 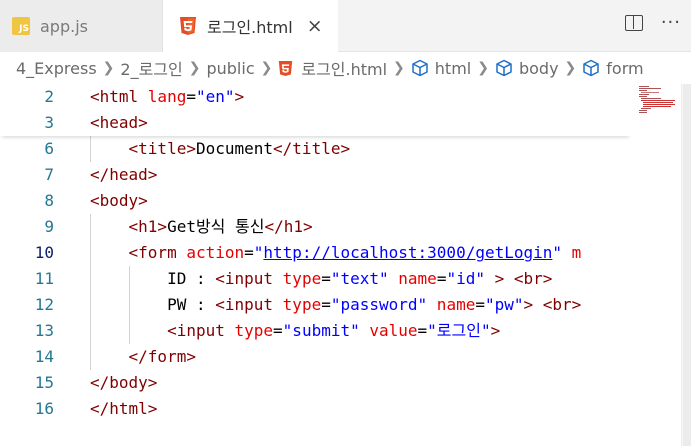 What do you see at coordinates (652, 23) in the screenshot?
I see `editor-actions: ···` at bounding box center [652, 23].